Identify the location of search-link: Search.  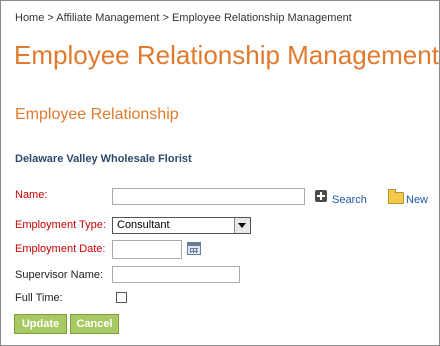
(349, 200).